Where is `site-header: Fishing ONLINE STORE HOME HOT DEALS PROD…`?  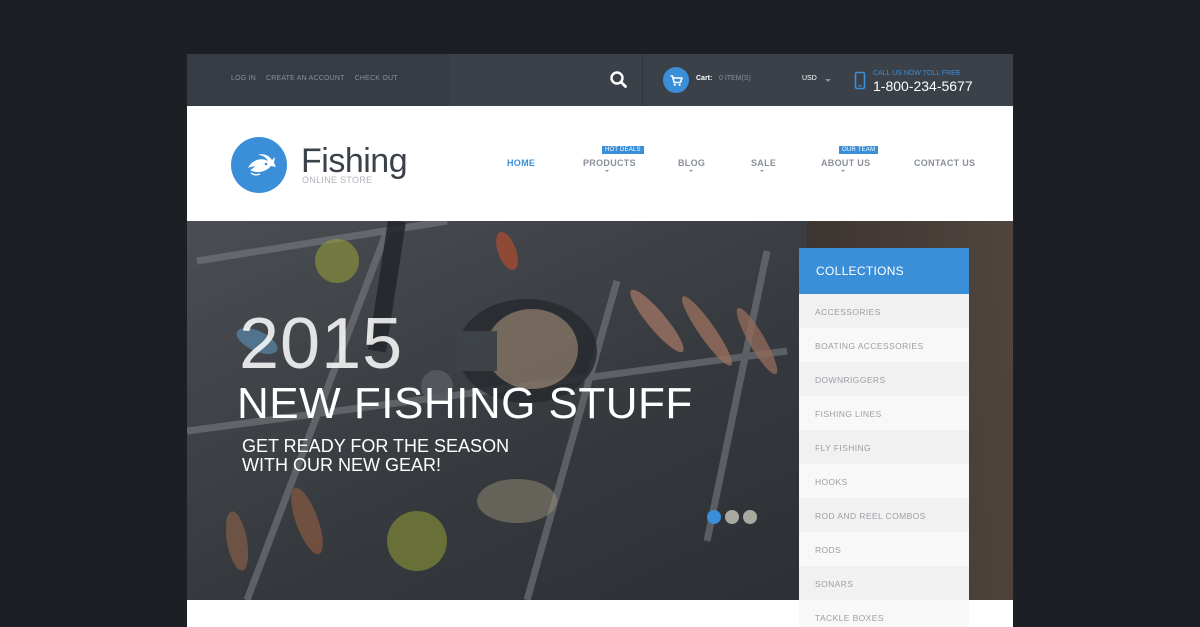
site-header: Fishing ONLINE STORE HOME HOT DEALS PROD… is located at coordinates (600, 163).